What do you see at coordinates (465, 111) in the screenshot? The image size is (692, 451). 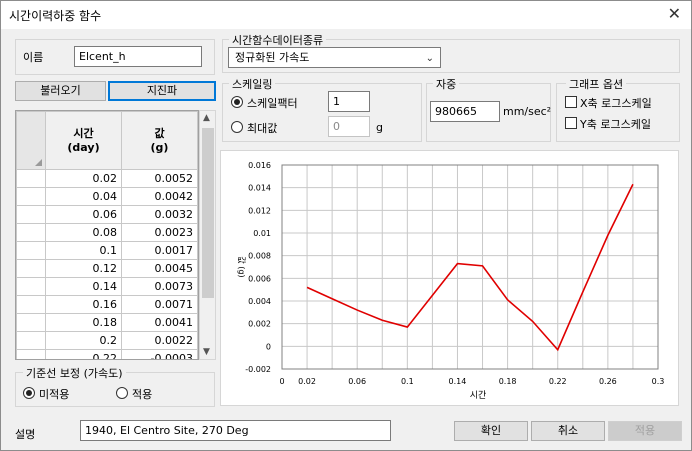 I see `gravity-input: 980665` at bounding box center [465, 111].